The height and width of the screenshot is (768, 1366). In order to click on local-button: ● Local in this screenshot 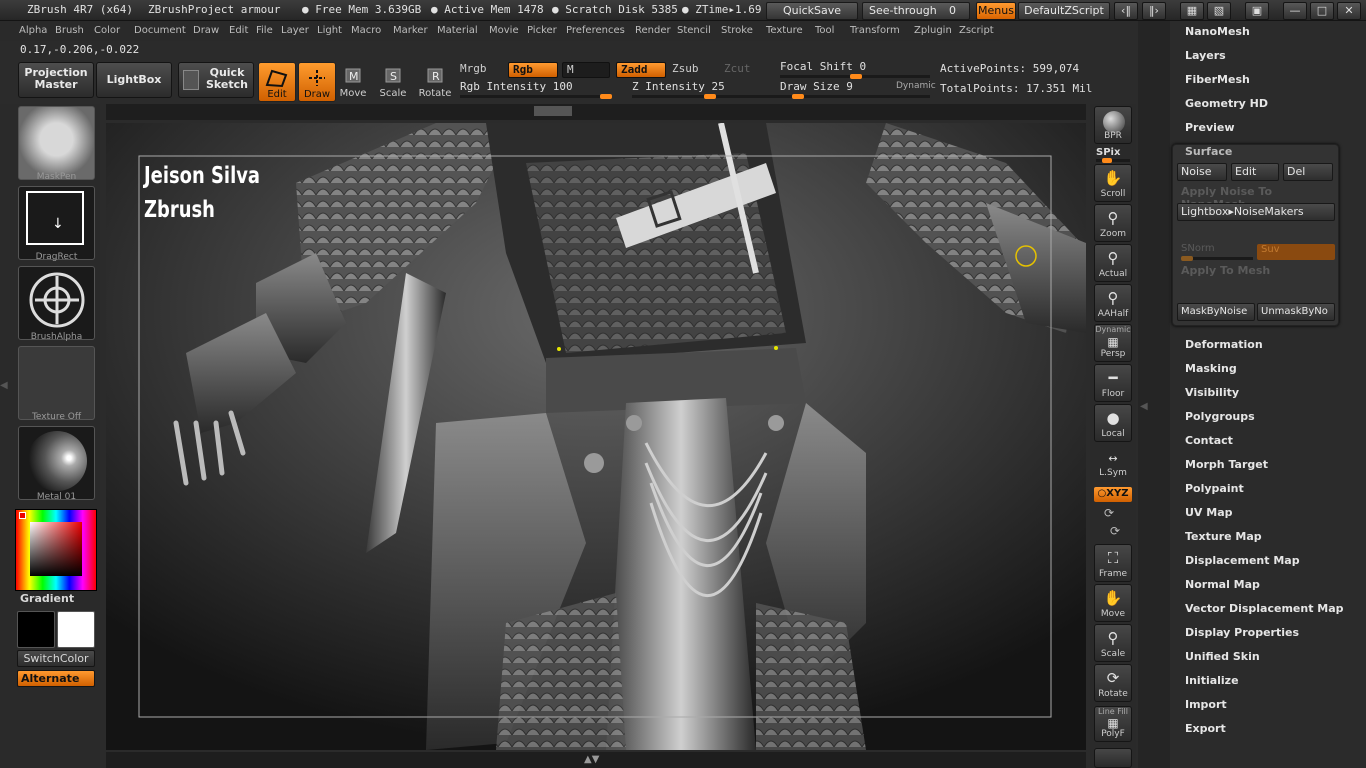, I will do `click(1113, 423)`.